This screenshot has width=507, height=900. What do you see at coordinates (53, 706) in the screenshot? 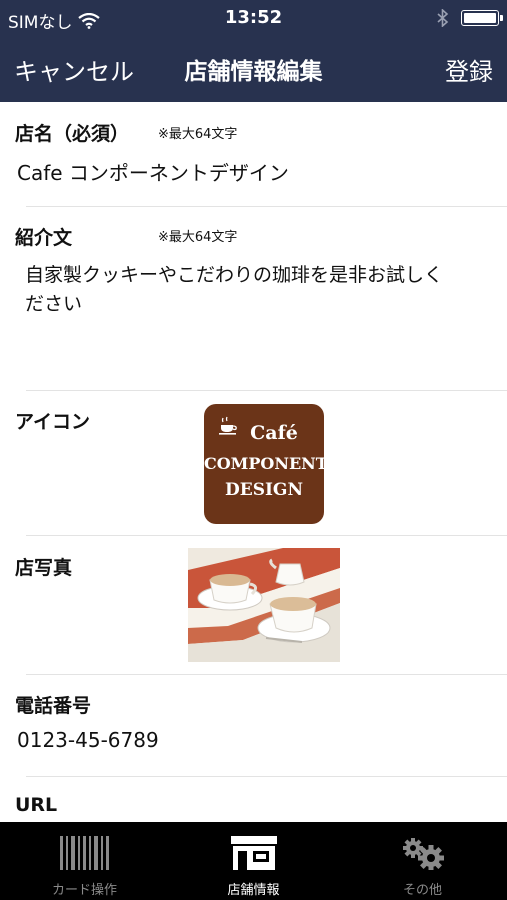
I see `phone-label: 電話番号` at bounding box center [53, 706].